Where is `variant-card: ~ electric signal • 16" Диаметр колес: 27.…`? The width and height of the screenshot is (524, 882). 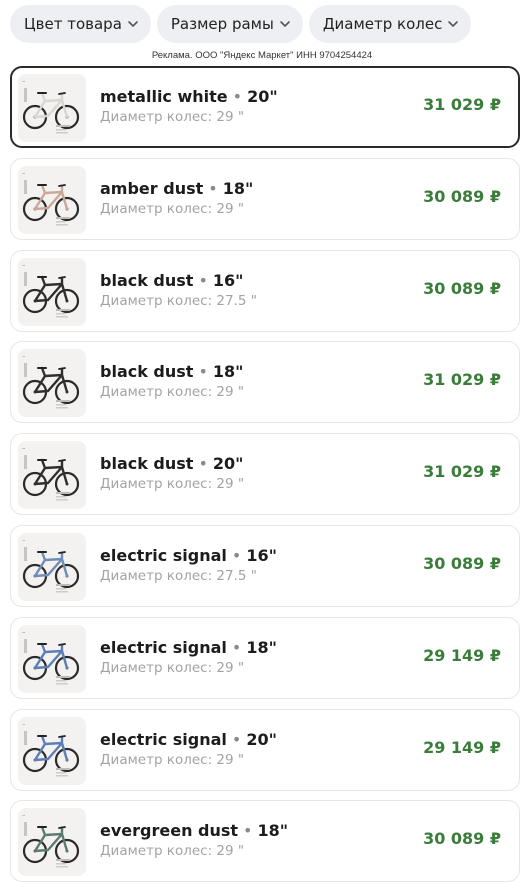
variant-card: ~ electric signal • 16" Диаметр колес: 27.… is located at coordinates (265, 565).